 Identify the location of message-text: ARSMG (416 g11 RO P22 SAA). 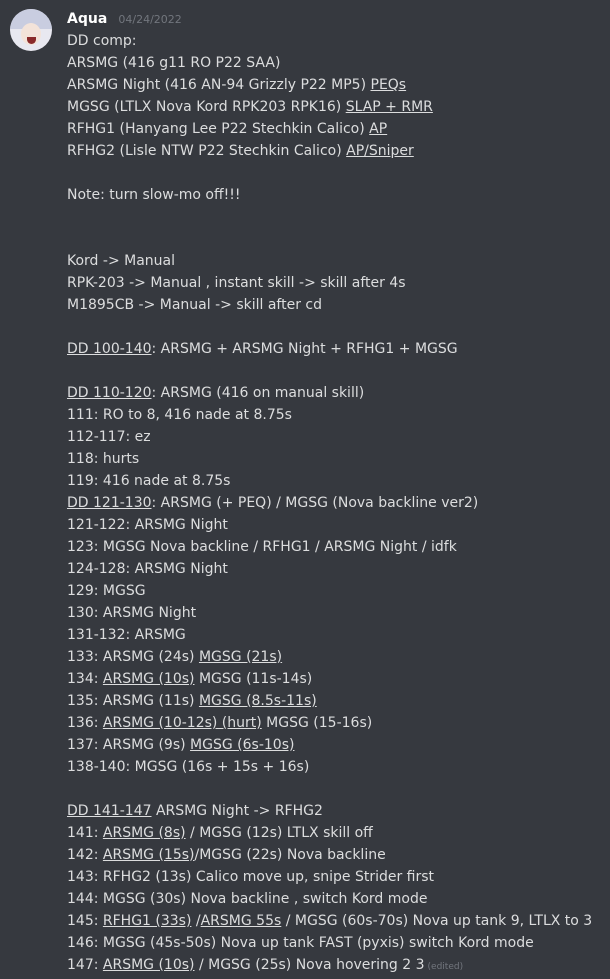
(174, 63).